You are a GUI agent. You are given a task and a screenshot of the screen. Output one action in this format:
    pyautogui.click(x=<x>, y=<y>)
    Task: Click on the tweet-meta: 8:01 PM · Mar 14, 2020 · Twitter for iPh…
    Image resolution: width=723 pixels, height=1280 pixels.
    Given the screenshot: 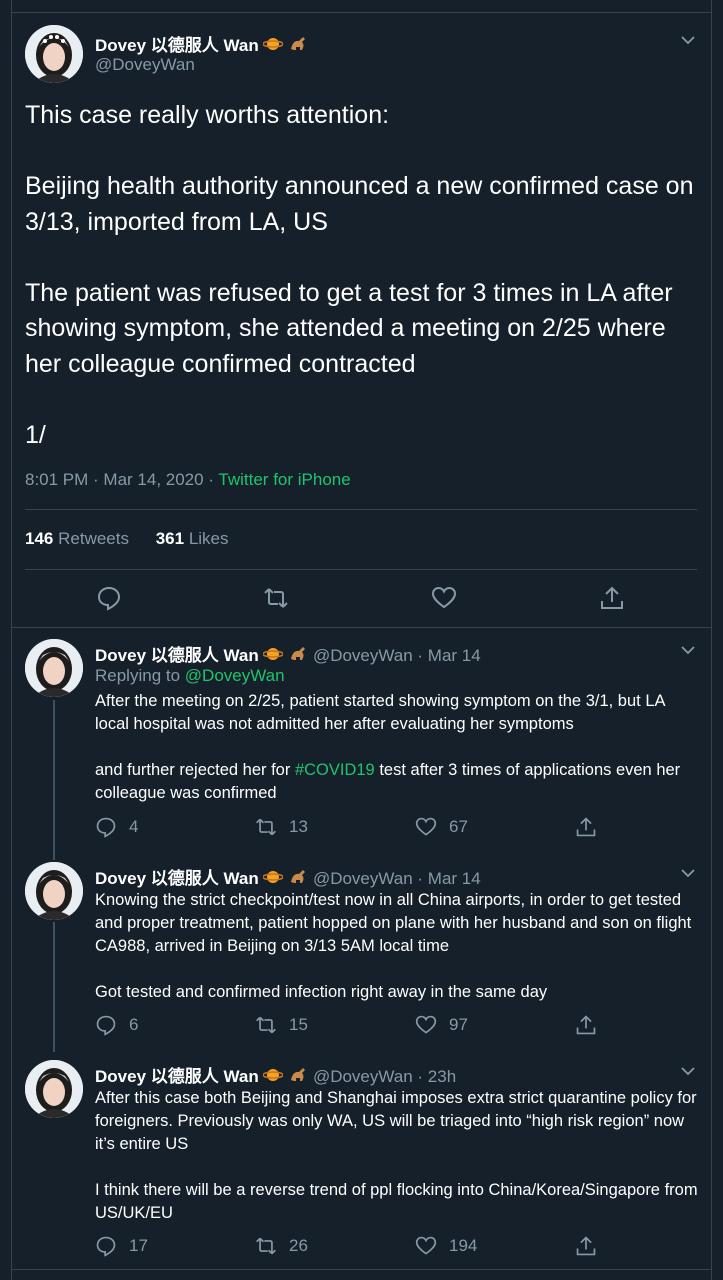 What is the action you would take?
    pyautogui.click(x=188, y=480)
    